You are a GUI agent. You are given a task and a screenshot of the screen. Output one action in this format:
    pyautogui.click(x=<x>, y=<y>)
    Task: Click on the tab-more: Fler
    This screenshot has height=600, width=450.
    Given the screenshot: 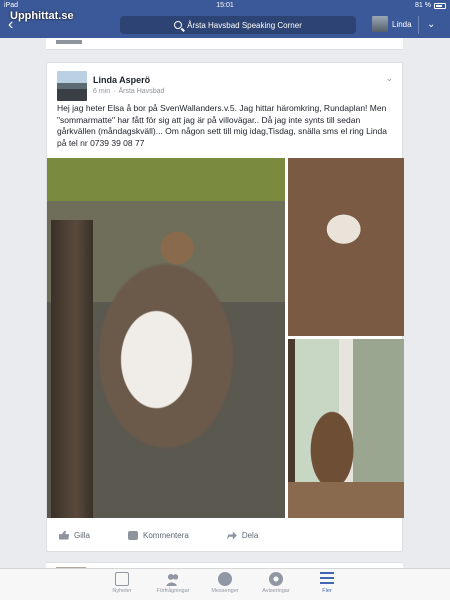 What is the action you would take?
    pyautogui.click(x=327, y=583)
    